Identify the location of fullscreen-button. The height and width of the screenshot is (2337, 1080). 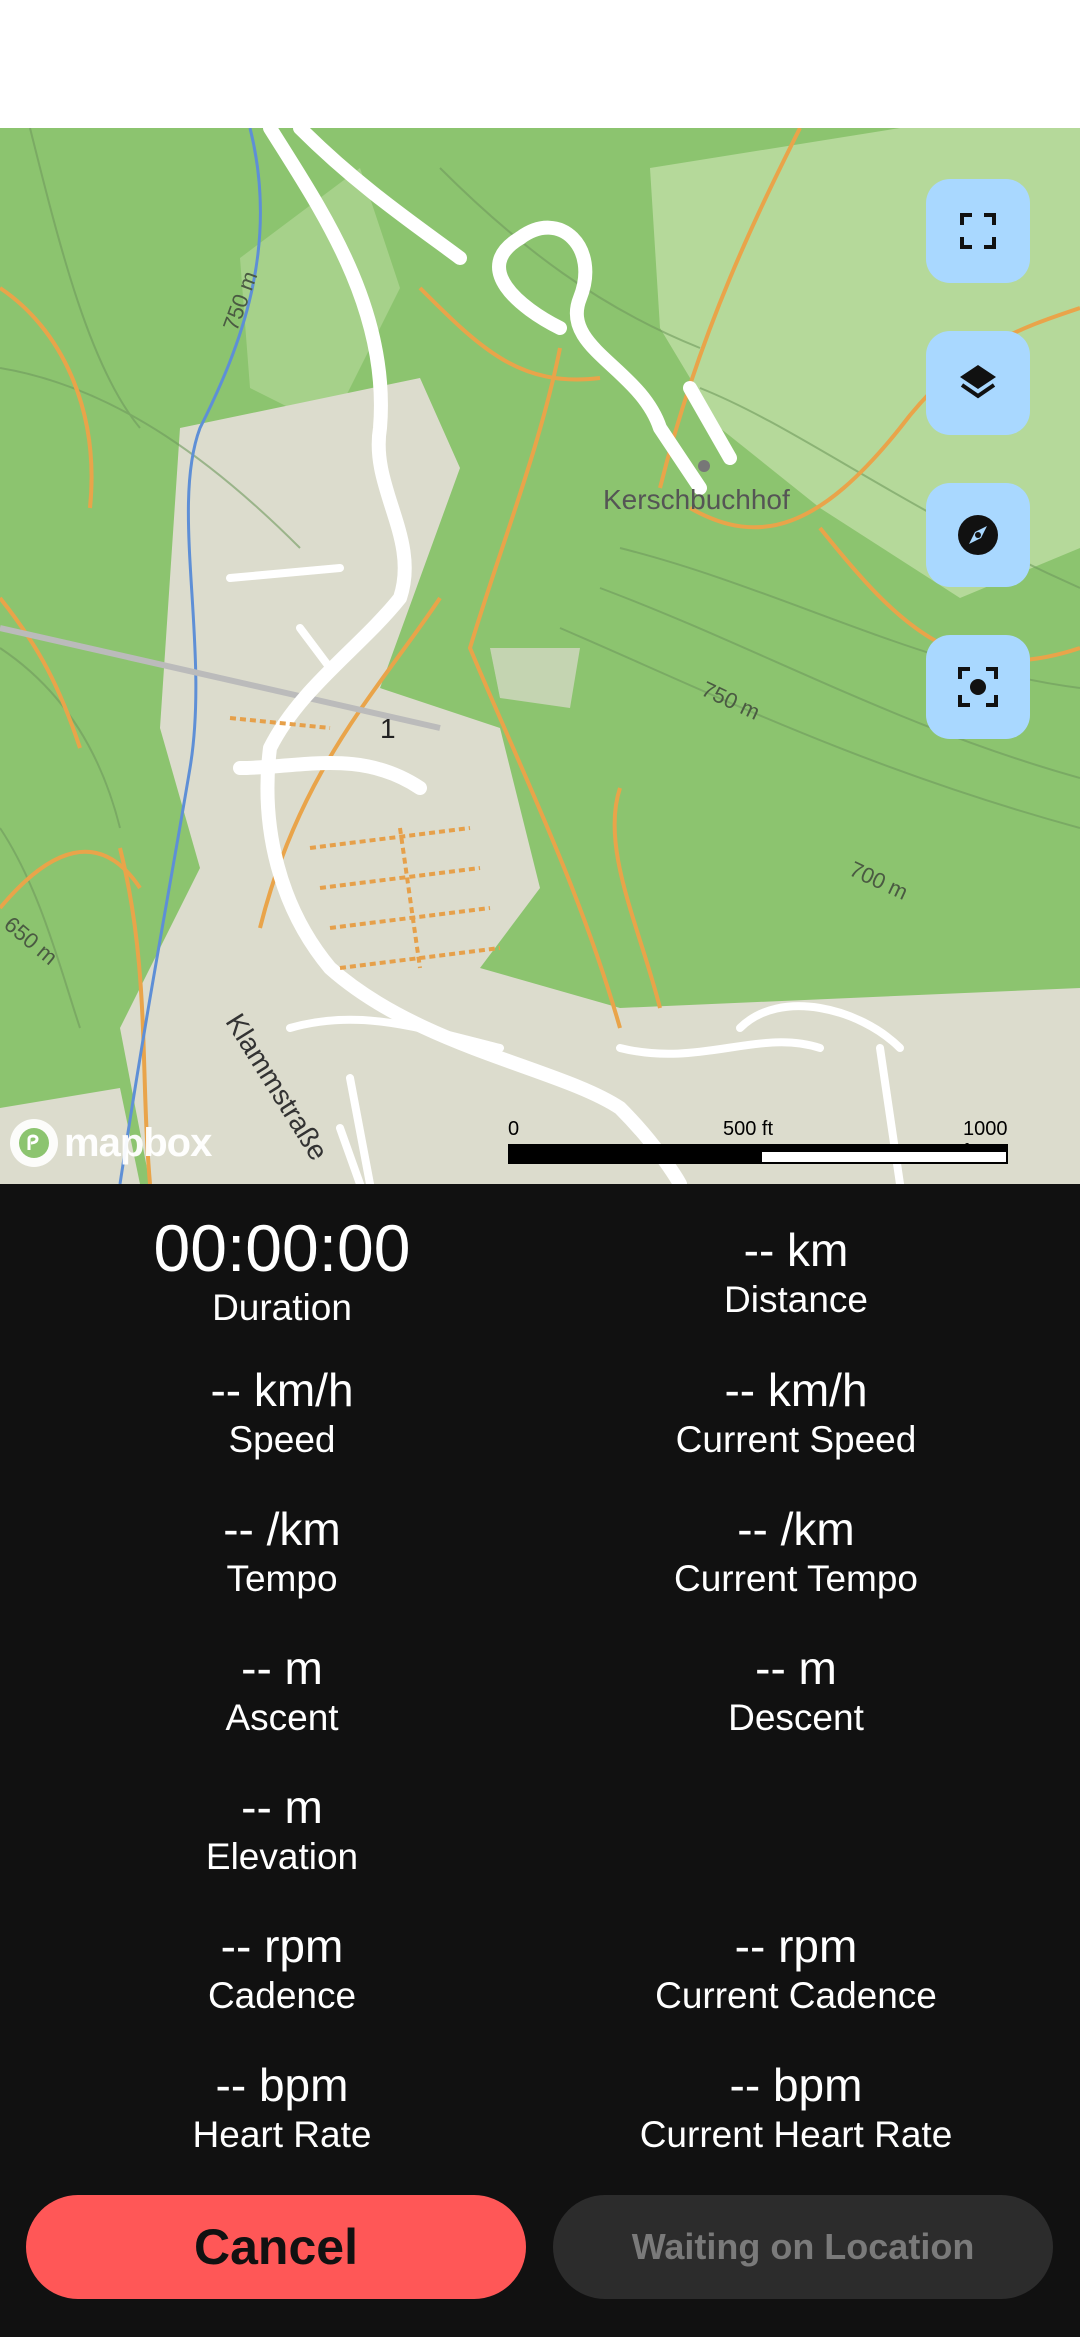
(978, 231).